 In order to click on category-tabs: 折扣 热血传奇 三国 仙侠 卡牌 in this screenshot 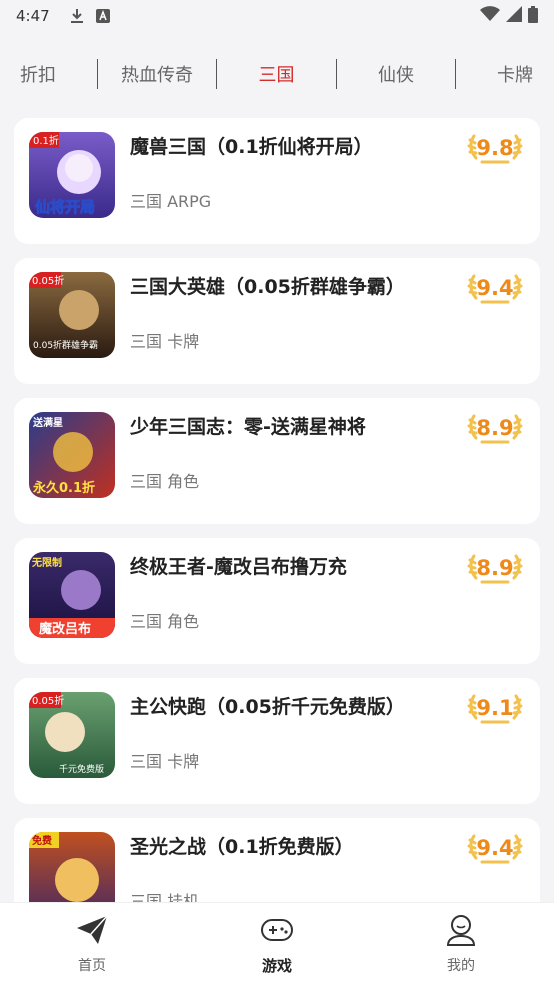, I will do `click(277, 74)`.